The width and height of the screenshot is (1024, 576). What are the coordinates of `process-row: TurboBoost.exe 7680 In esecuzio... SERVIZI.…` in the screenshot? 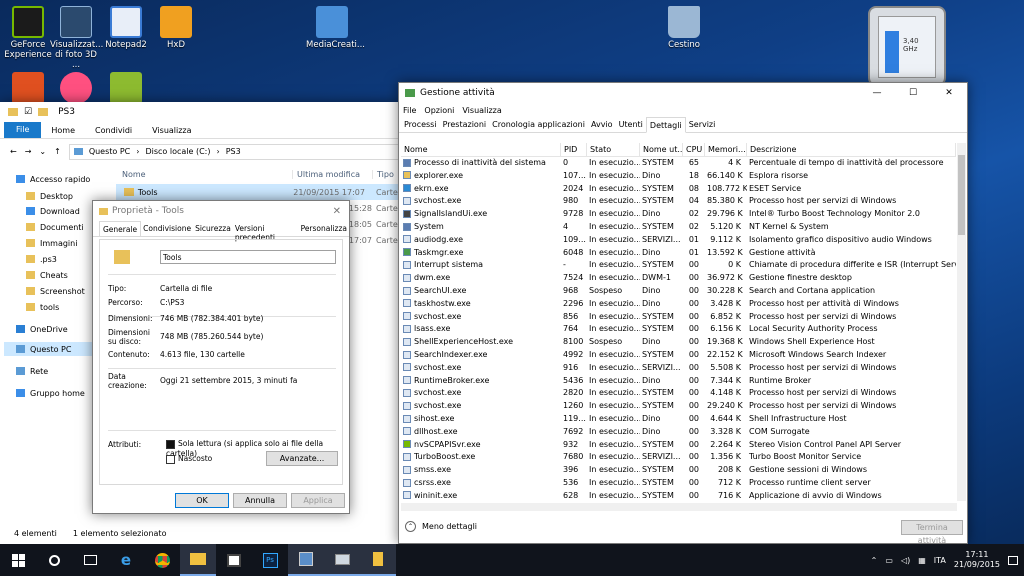 It's located at (678, 457).